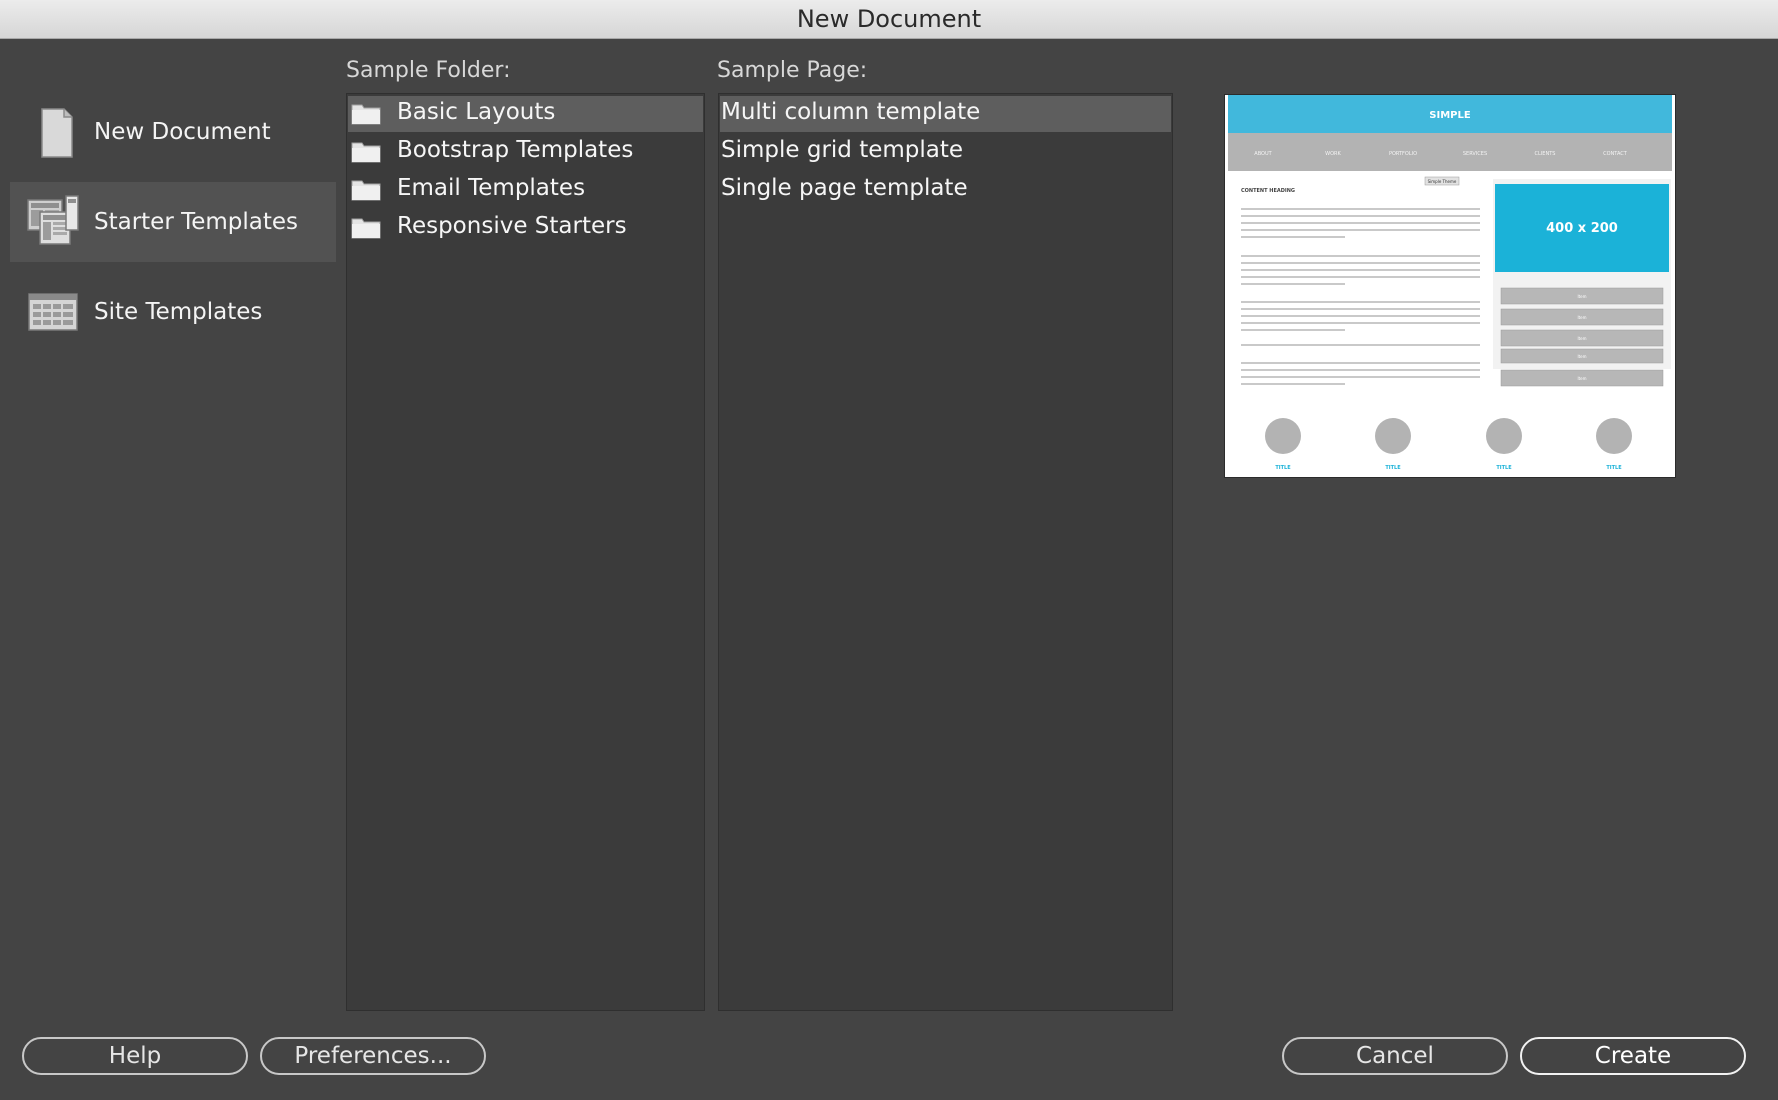 This screenshot has width=1778, height=1100. I want to click on sample-folder-header: Sample Folder:, so click(428, 70).